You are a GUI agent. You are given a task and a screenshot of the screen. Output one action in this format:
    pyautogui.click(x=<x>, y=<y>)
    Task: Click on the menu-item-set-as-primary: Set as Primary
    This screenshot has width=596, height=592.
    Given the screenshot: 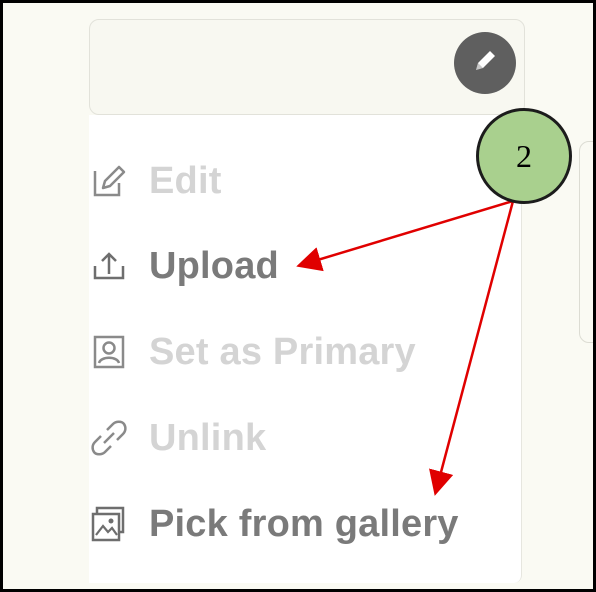 What is the action you would take?
    pyautogui.click(x=305, y=352)
    